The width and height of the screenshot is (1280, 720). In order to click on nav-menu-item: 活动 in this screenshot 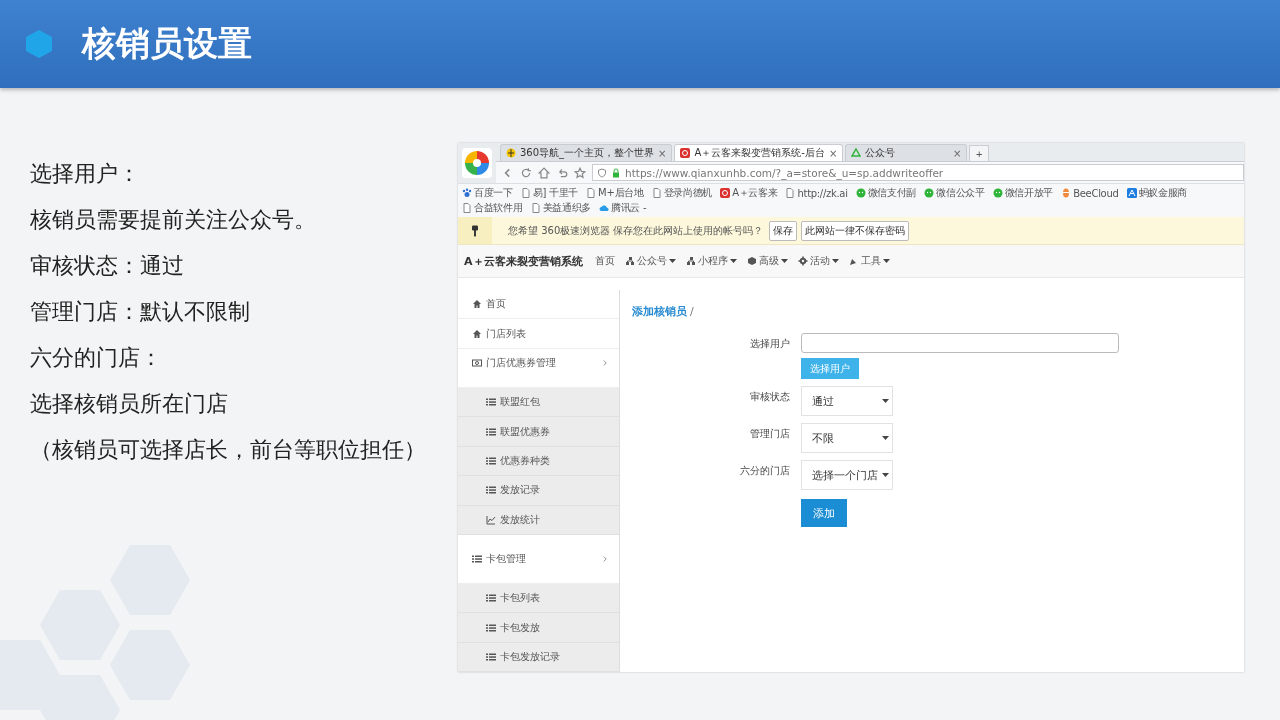, I will do `click(818, 261)`.